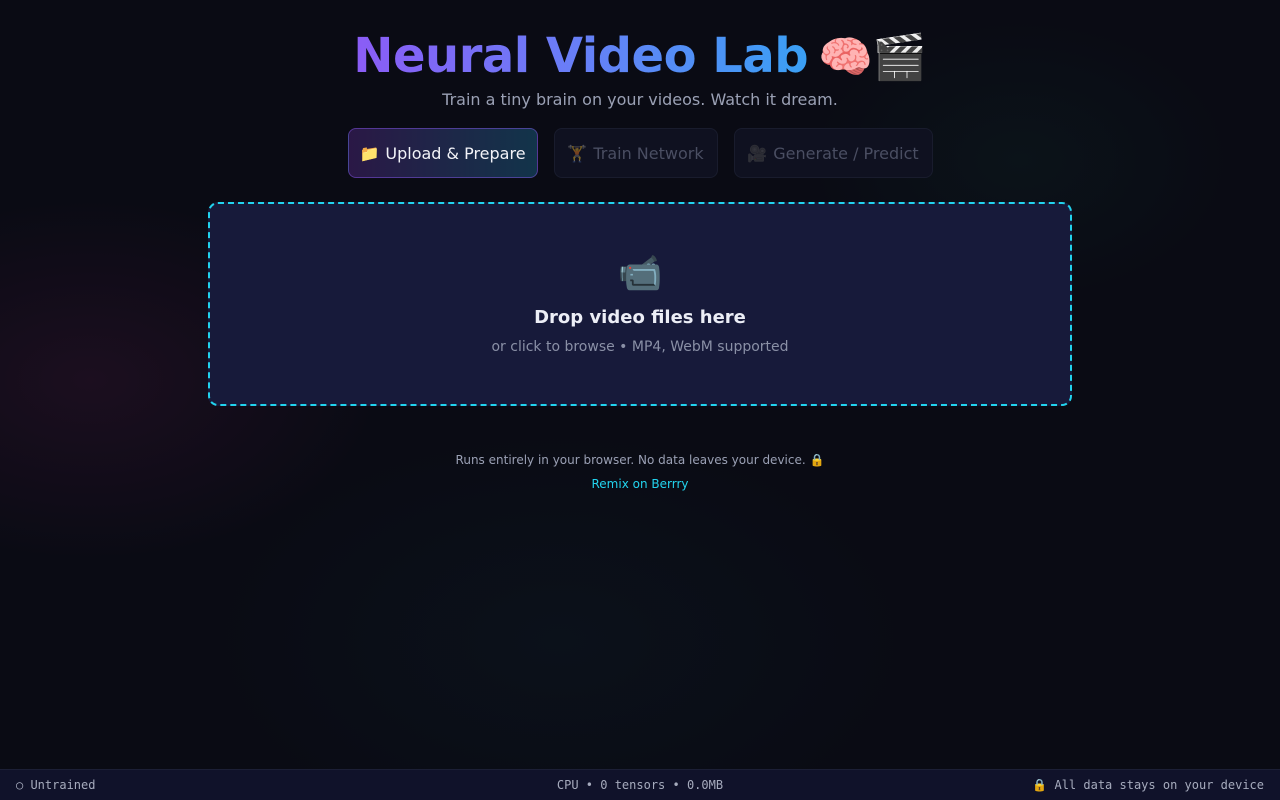  I want to click on tab-generate-predict: 🎥 Generate / Predict, so click(833, 153).